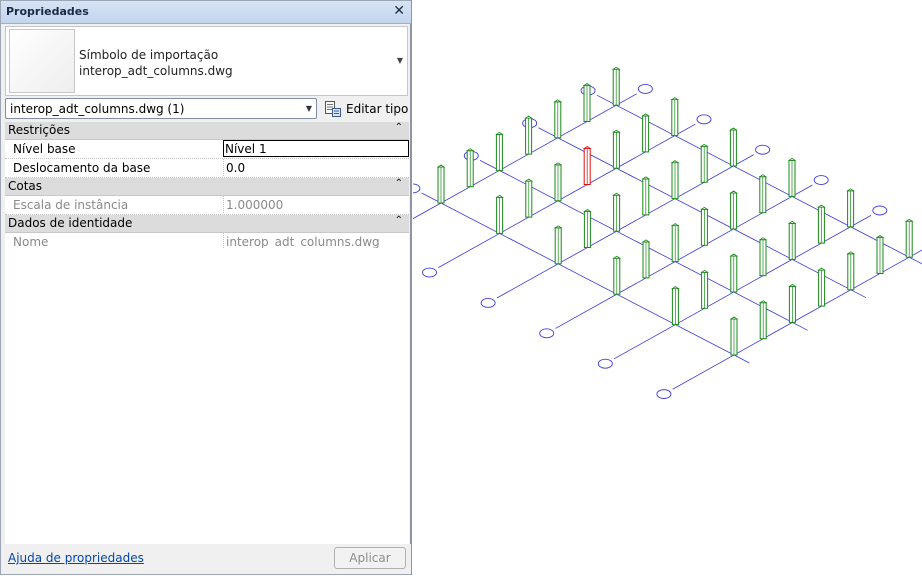 The height and width of the screenshot is (578, 922). Describe the element at coordinates (246, 149) in the screenshot. I see `property-value: Nível 1` at that location.